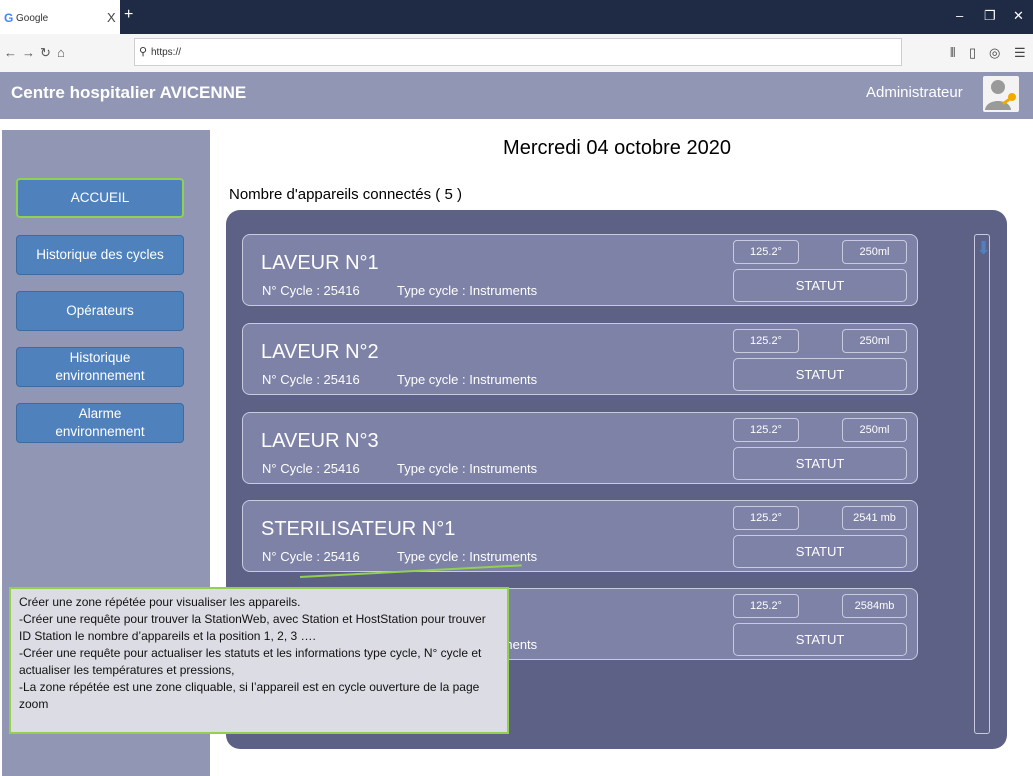 Image resolution: width=1033 pixels, height=776 pixels. Describe the element at coordinates (10, 52) in the screenshot. I see `back-icon: ←` at that location.